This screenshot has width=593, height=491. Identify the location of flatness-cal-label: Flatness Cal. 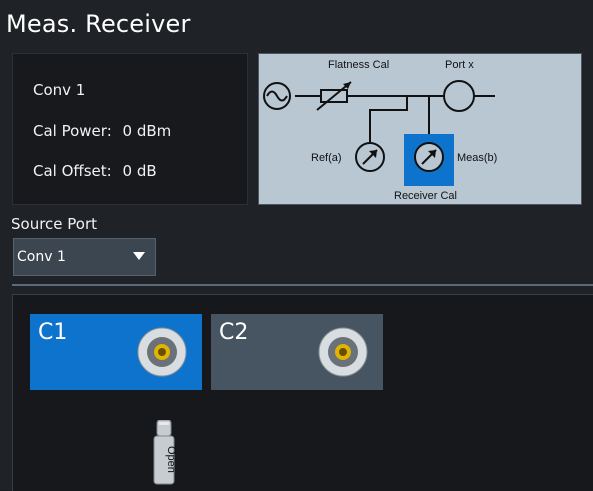
(358, 65).